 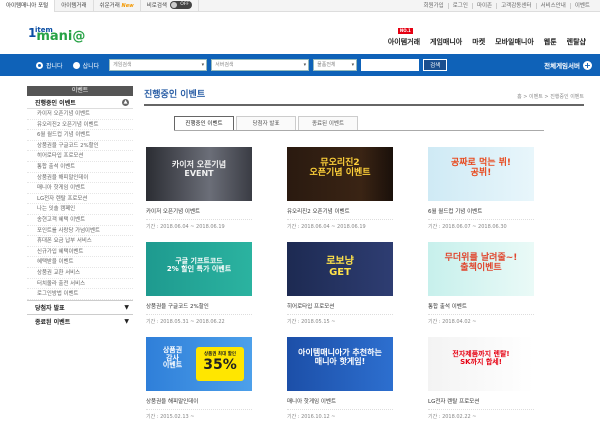 I want to click on event-banner-image: 아이템매니아가 추천하는 매니아 핫게임!, so click(x=340, y=364).